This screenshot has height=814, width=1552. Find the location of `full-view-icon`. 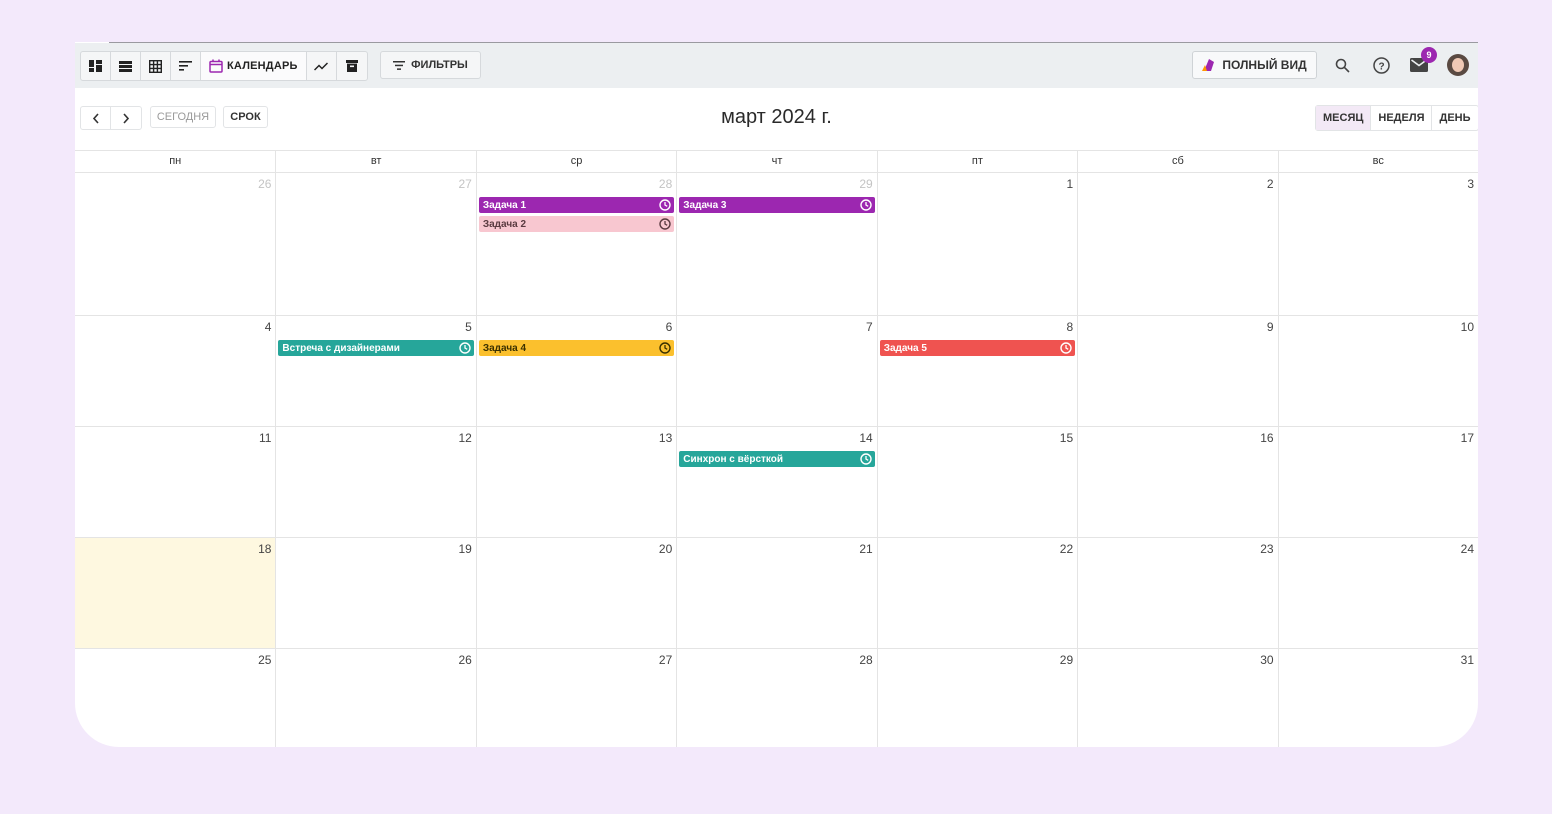

full-view-icon is located at coordinates (1208, 65).